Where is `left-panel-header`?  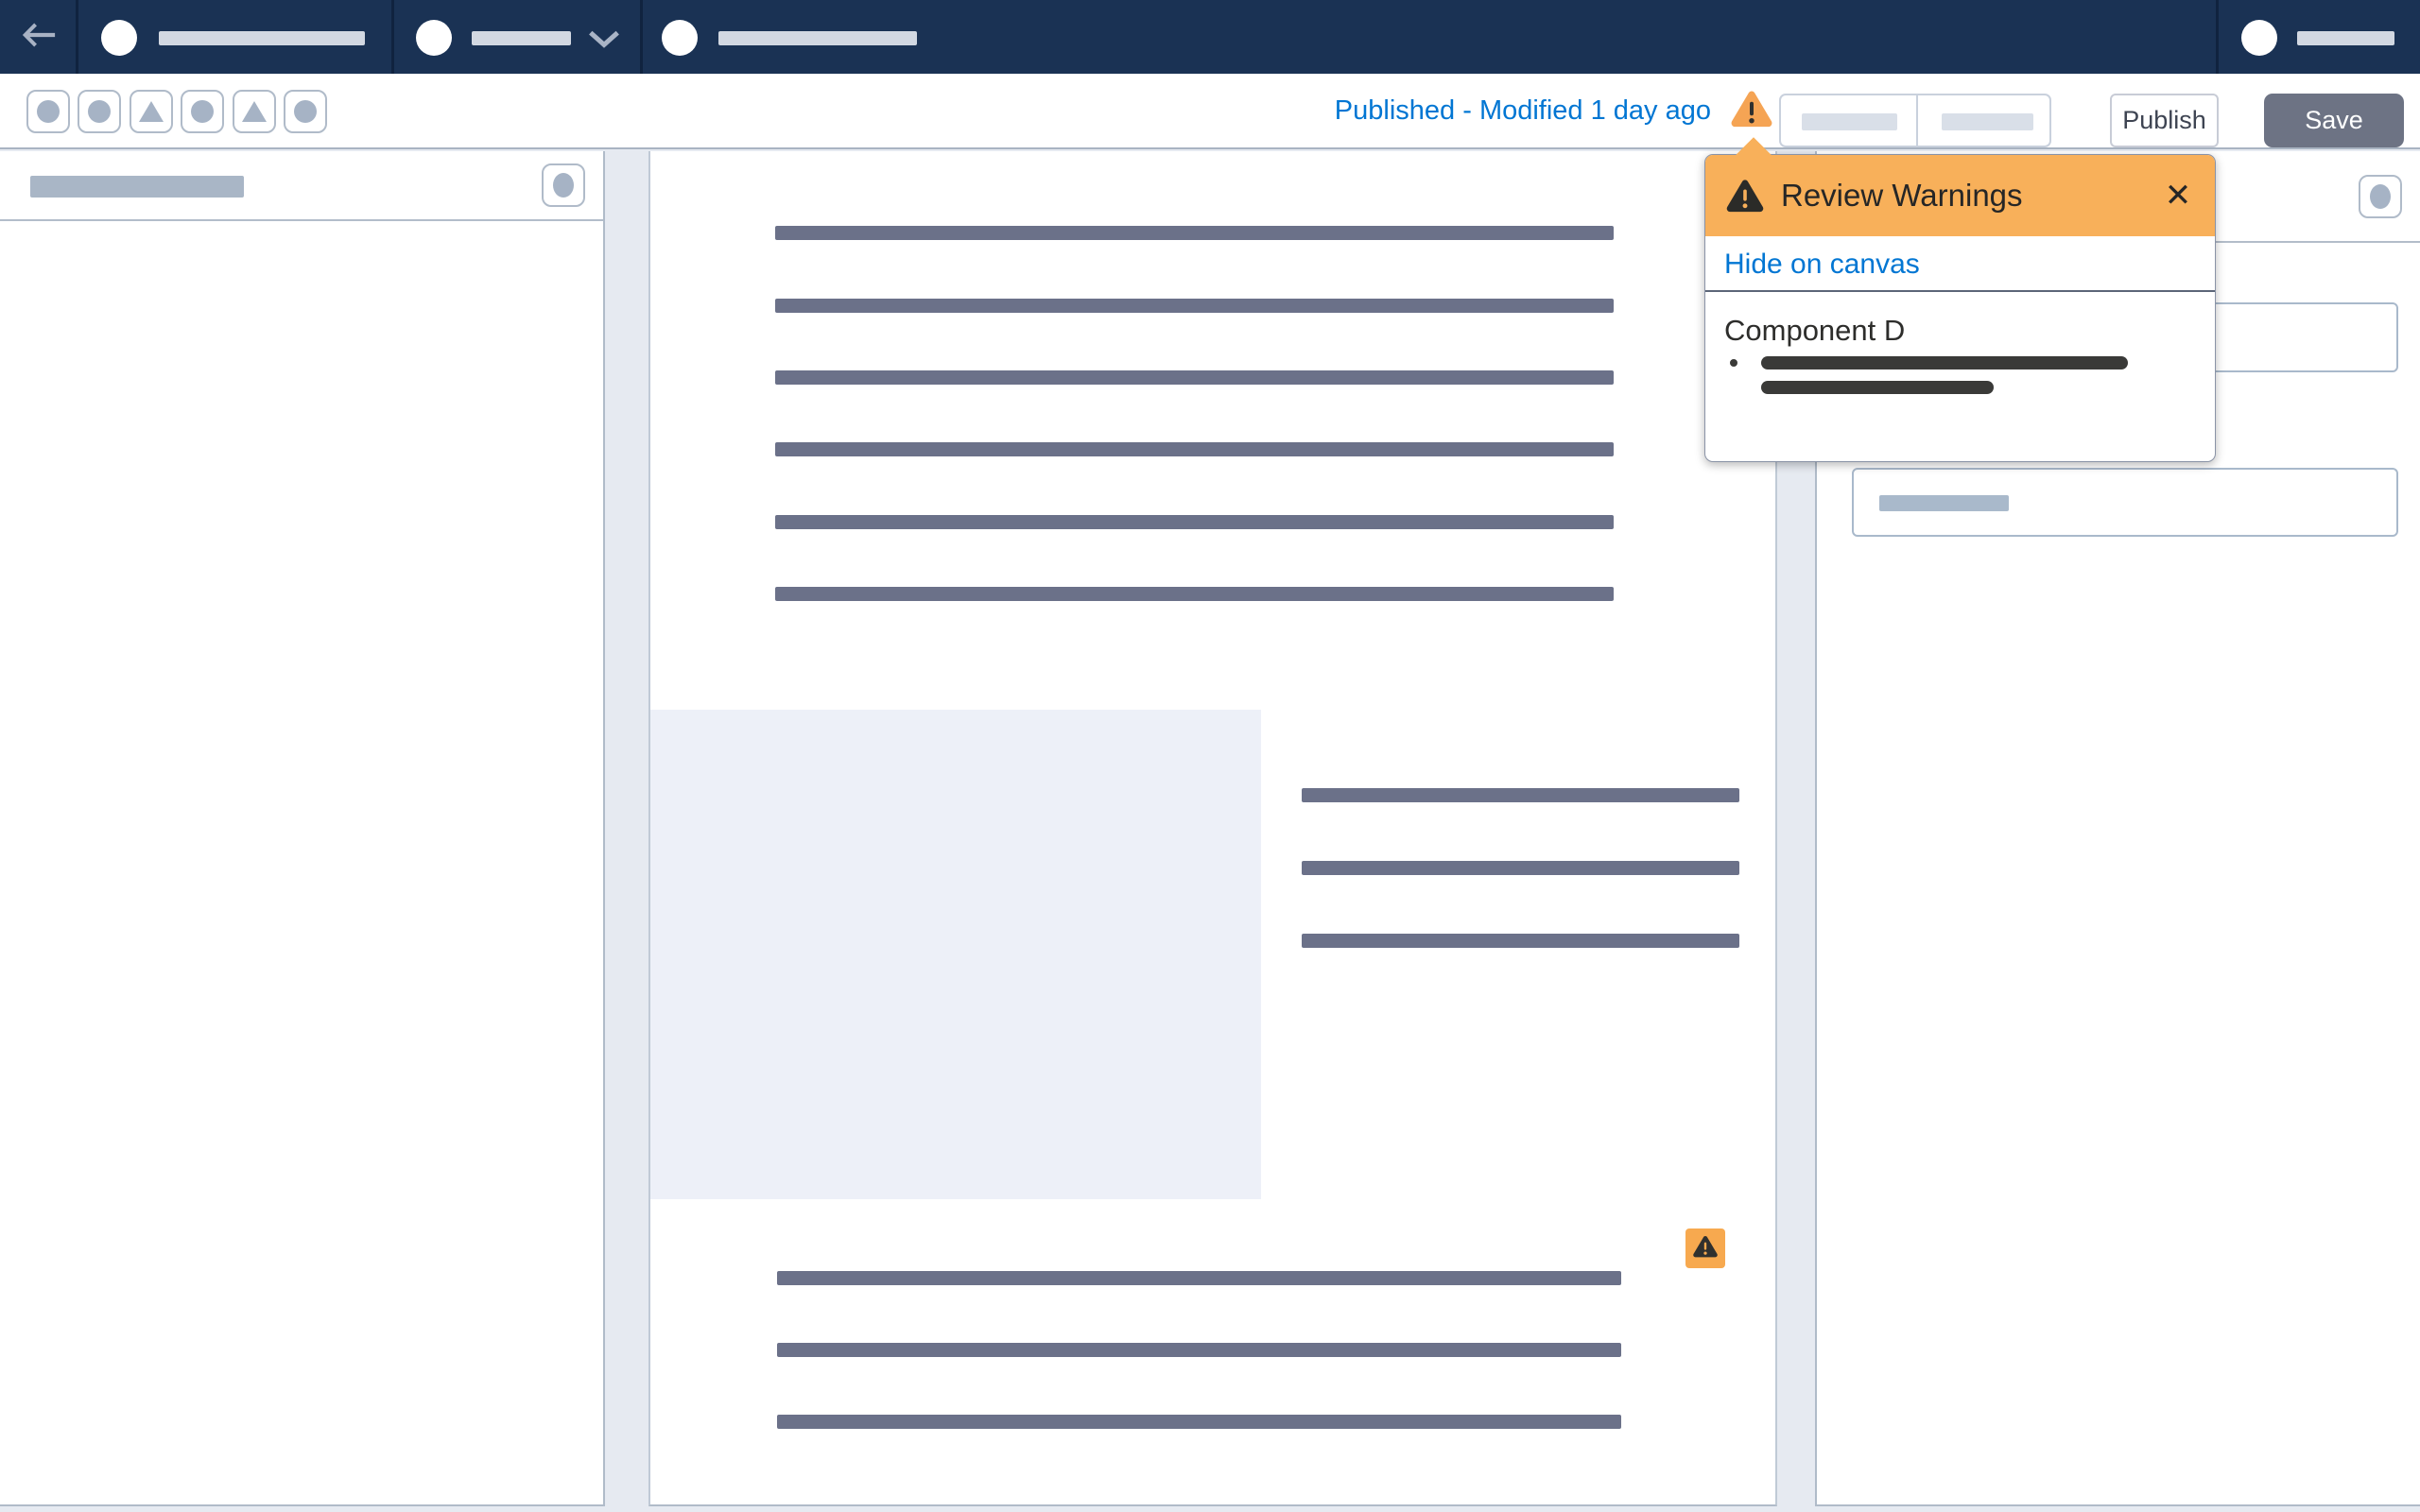
left-panel-header is located at coordinates (302, 186).